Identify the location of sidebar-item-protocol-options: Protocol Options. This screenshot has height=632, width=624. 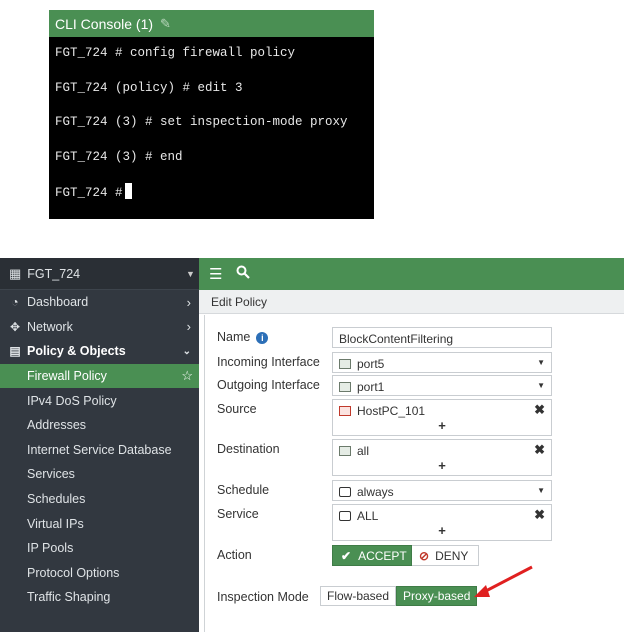
(99, 573).